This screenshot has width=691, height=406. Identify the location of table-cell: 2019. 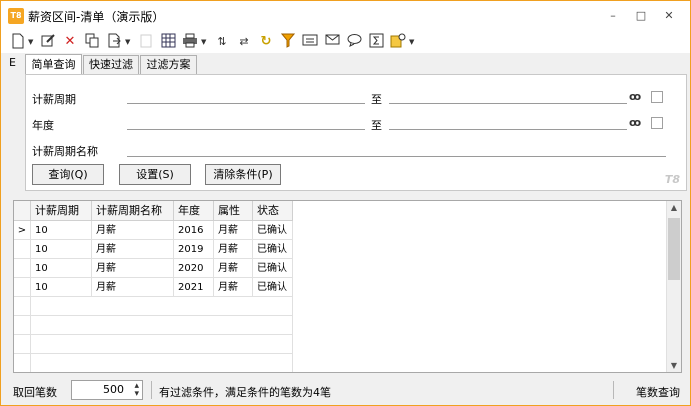
(194, 249).